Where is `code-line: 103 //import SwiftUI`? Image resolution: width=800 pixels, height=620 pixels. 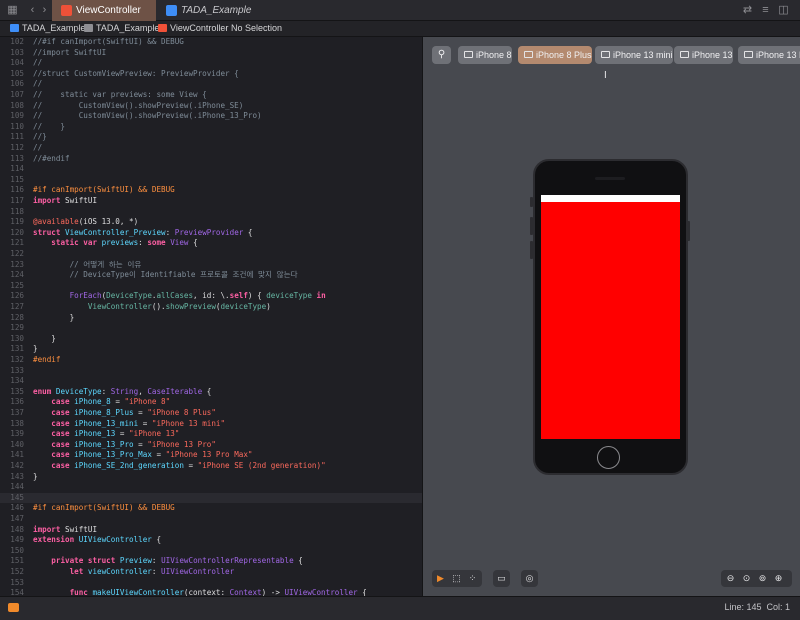 code-line: 103 //import SwiftUI is located at coordinates (211, 53).